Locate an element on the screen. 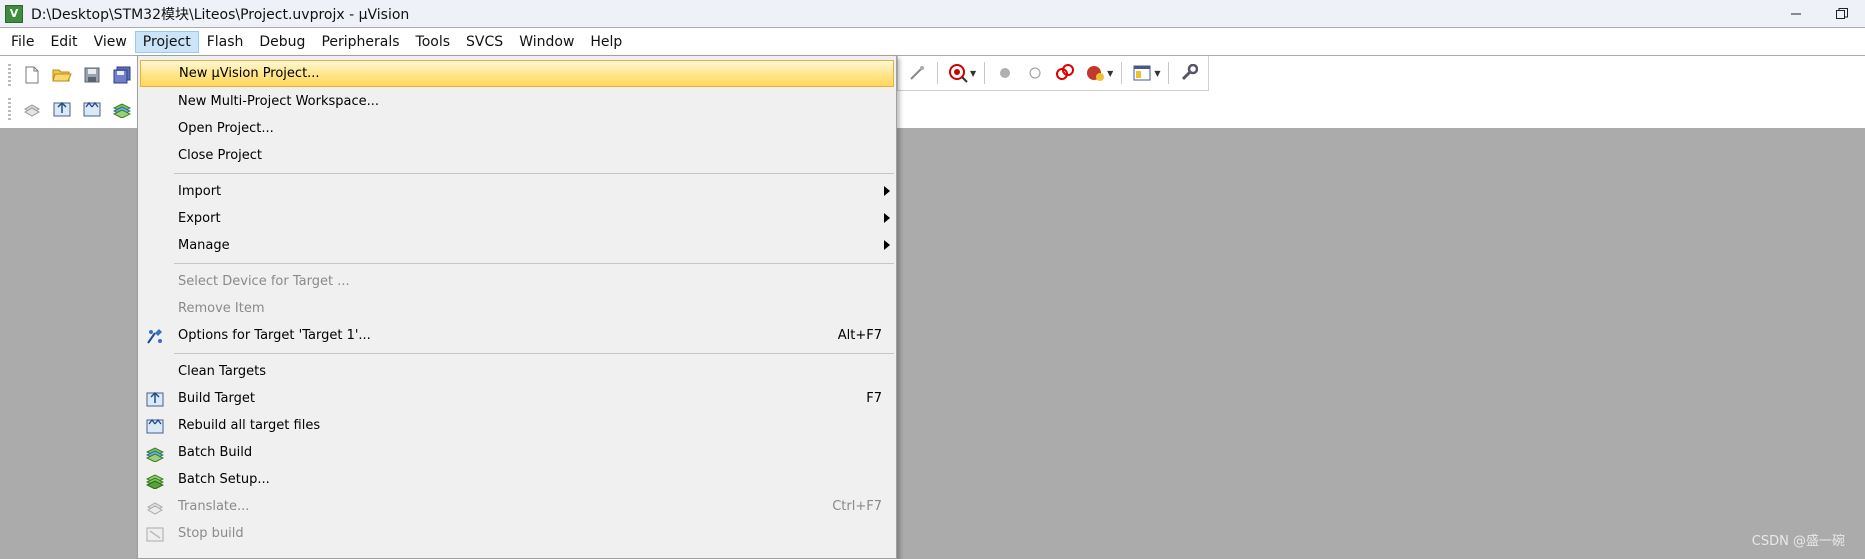  menu-item-import: Import is located at coordinates (517, 191).